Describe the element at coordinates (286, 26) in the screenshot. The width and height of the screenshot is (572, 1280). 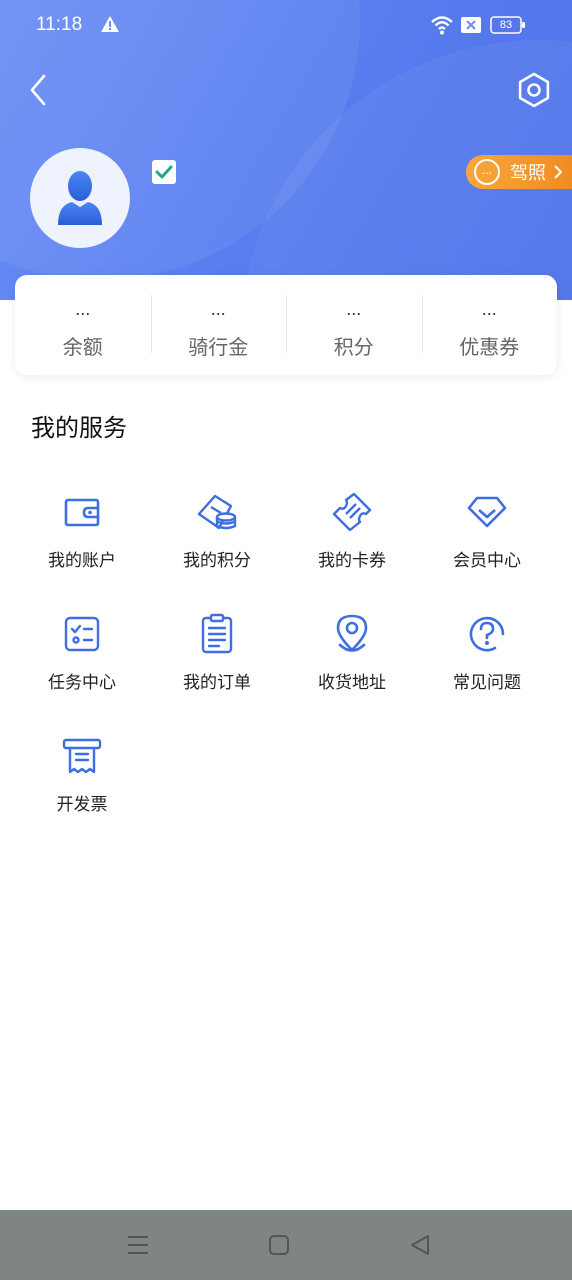
I see `status-bar: 11:18 83` at that location.